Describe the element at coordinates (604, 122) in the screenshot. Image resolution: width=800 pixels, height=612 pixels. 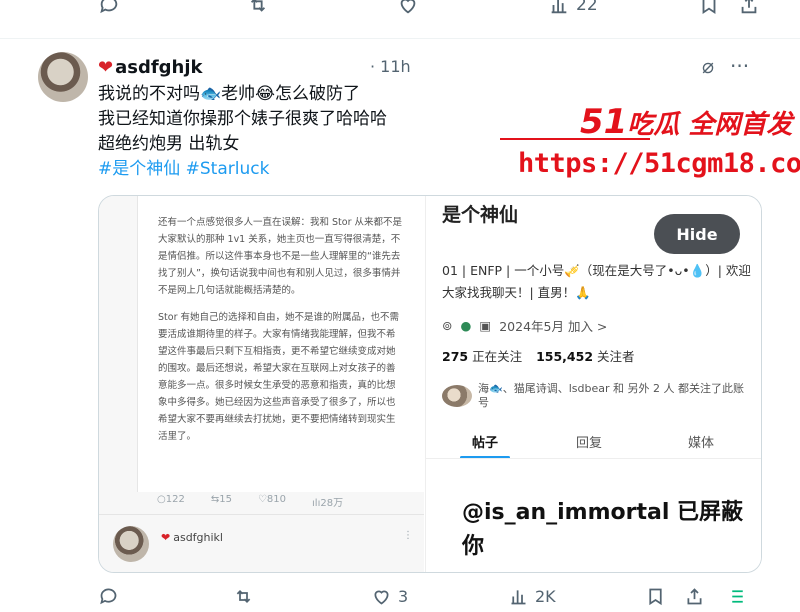
I see `watermark-brand-number: 51` at that location.